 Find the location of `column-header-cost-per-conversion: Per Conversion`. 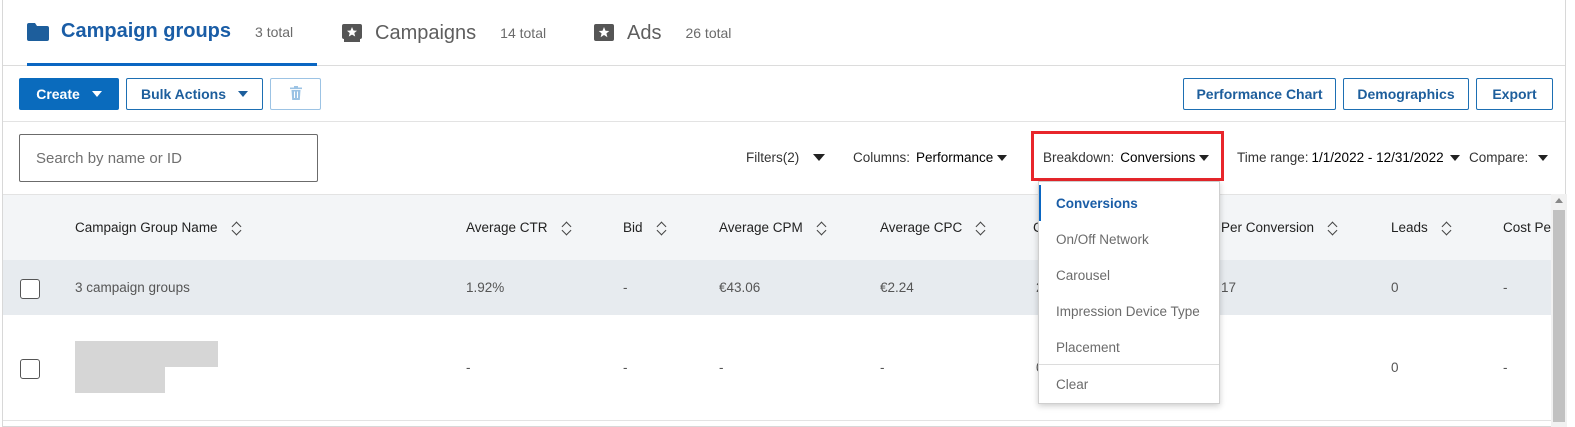

column-header-cost-per-conversion: Per Conversion is located at coordinates (1279, 227).